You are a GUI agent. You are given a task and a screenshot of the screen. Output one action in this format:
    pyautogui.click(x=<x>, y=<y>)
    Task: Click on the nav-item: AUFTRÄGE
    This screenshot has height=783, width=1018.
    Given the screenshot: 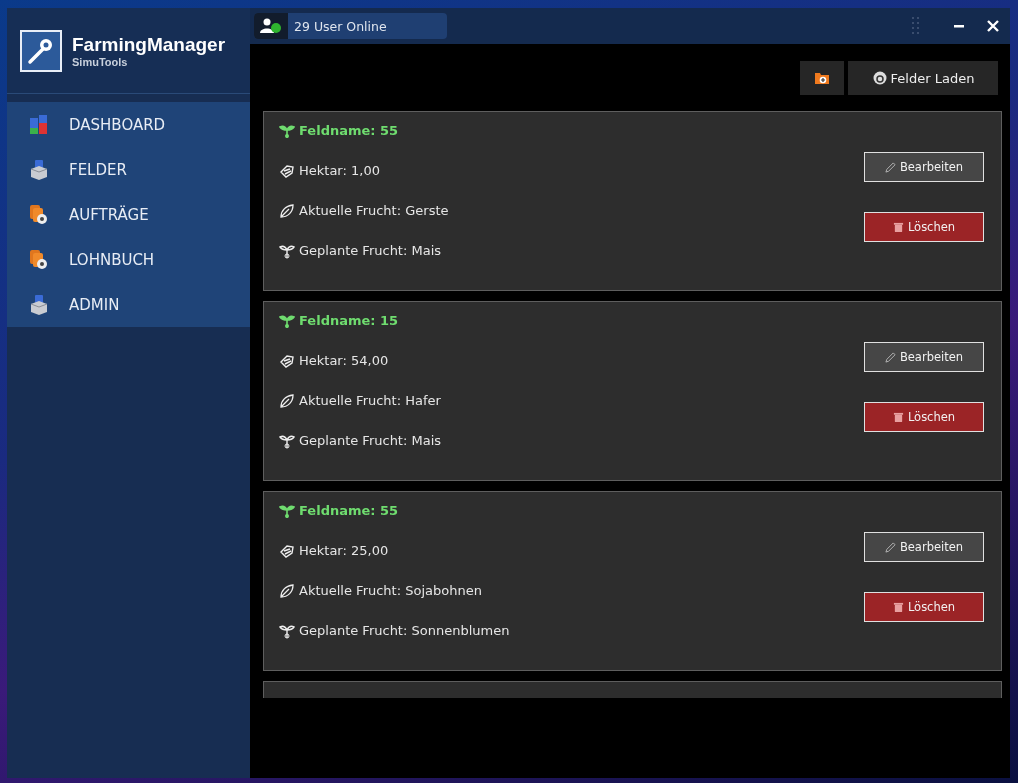 What is the action you would take?
    pyautogui.click(x=128, y=214)
    